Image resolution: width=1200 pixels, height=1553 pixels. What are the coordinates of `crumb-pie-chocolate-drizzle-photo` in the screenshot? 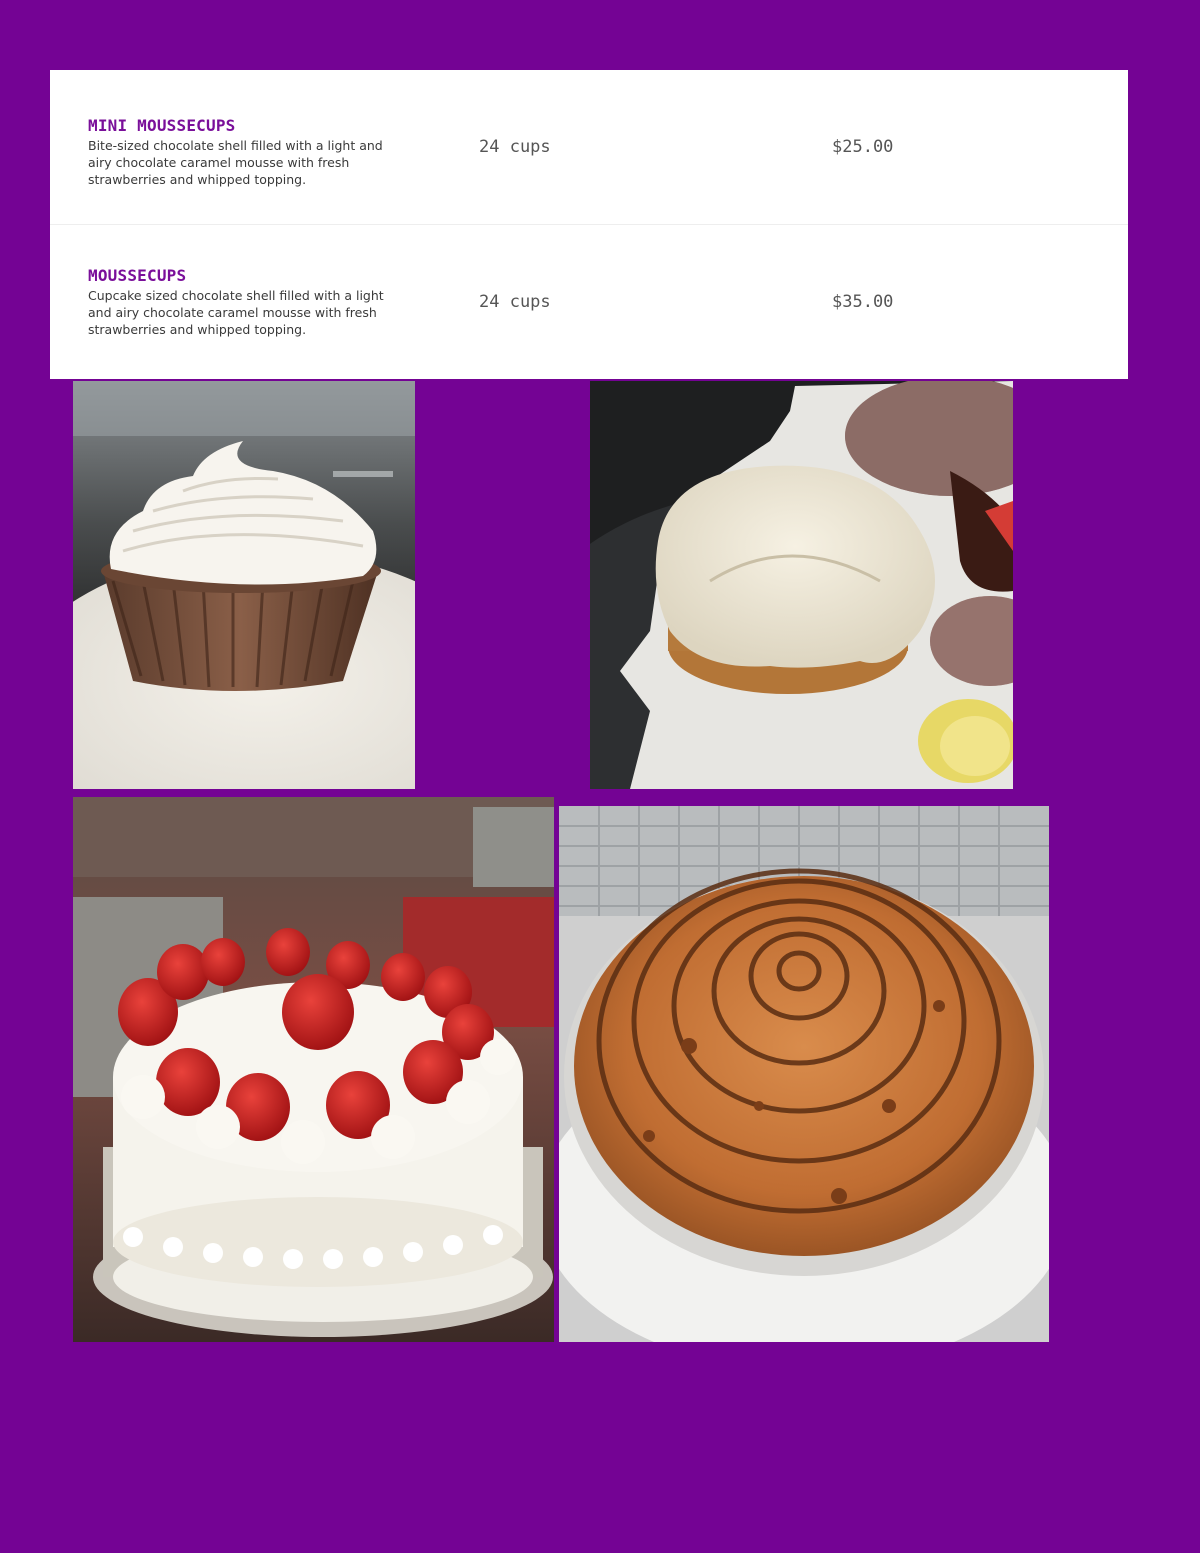 It's located at (804, 1074).